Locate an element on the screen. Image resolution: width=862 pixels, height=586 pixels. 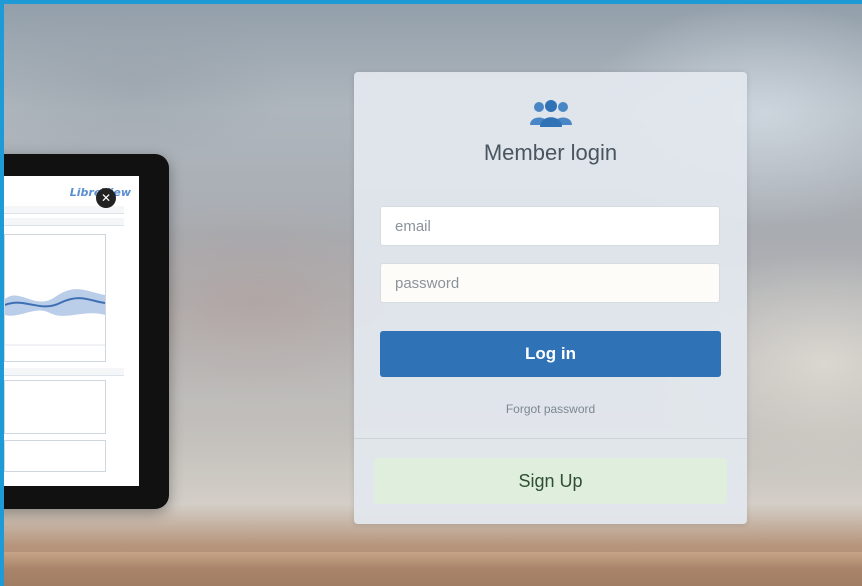
login-button: Log in is located at coordinates (550, 354).